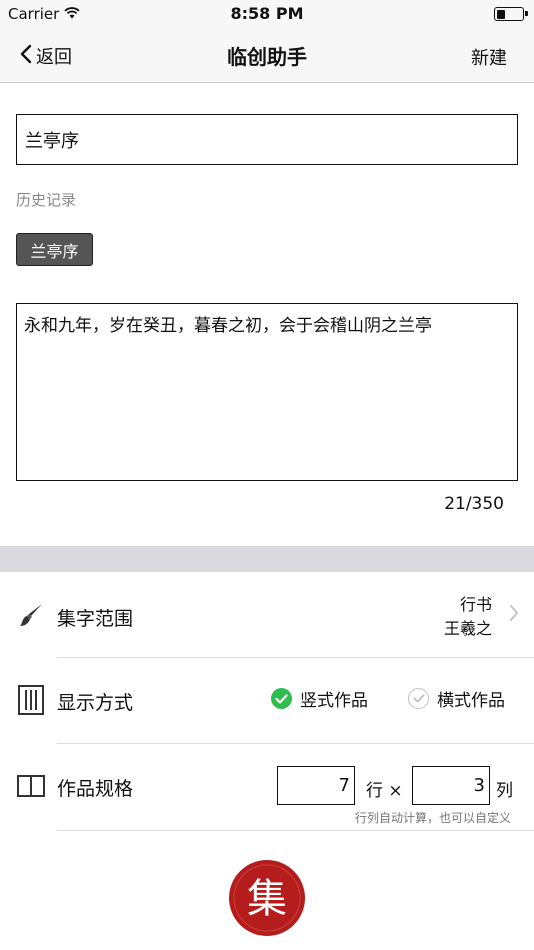 The width and height of the screenshot is (534, 950). What do you see at coordinates (474, 504) in the screenshot?
I see `char-count: 21/350` at bounding box center [474, 504].